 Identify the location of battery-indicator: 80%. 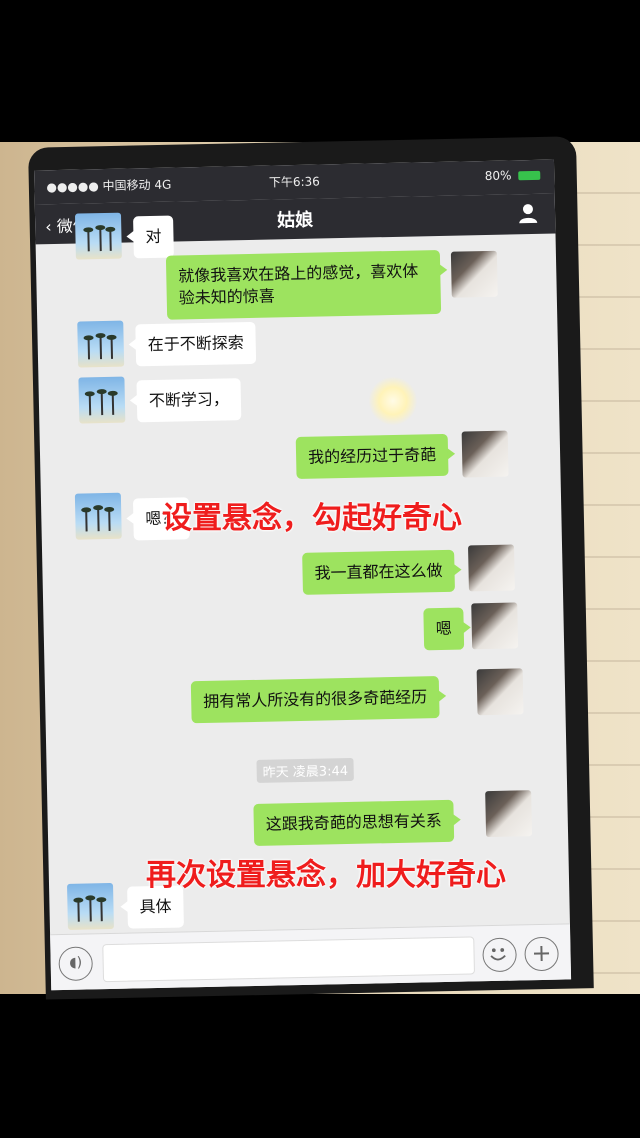
(513, 175).